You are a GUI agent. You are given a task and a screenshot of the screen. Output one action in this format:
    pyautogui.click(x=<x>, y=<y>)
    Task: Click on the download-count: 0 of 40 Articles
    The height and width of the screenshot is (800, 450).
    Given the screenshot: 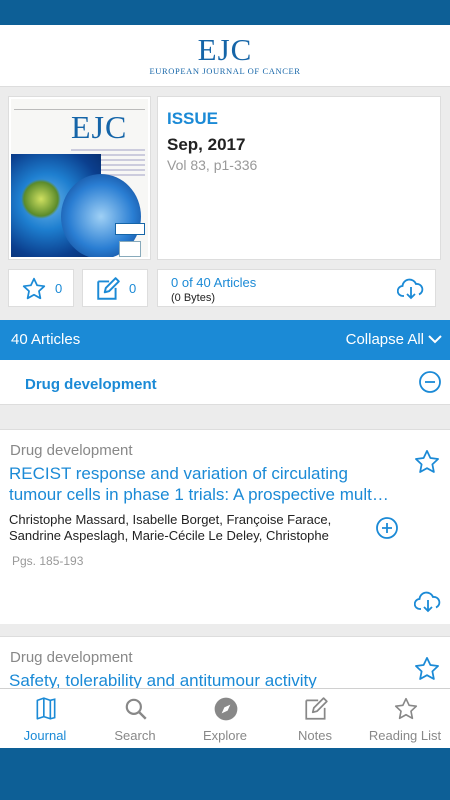 What is the action you would take?
    pyautogui.click(x=214, y=282)
    